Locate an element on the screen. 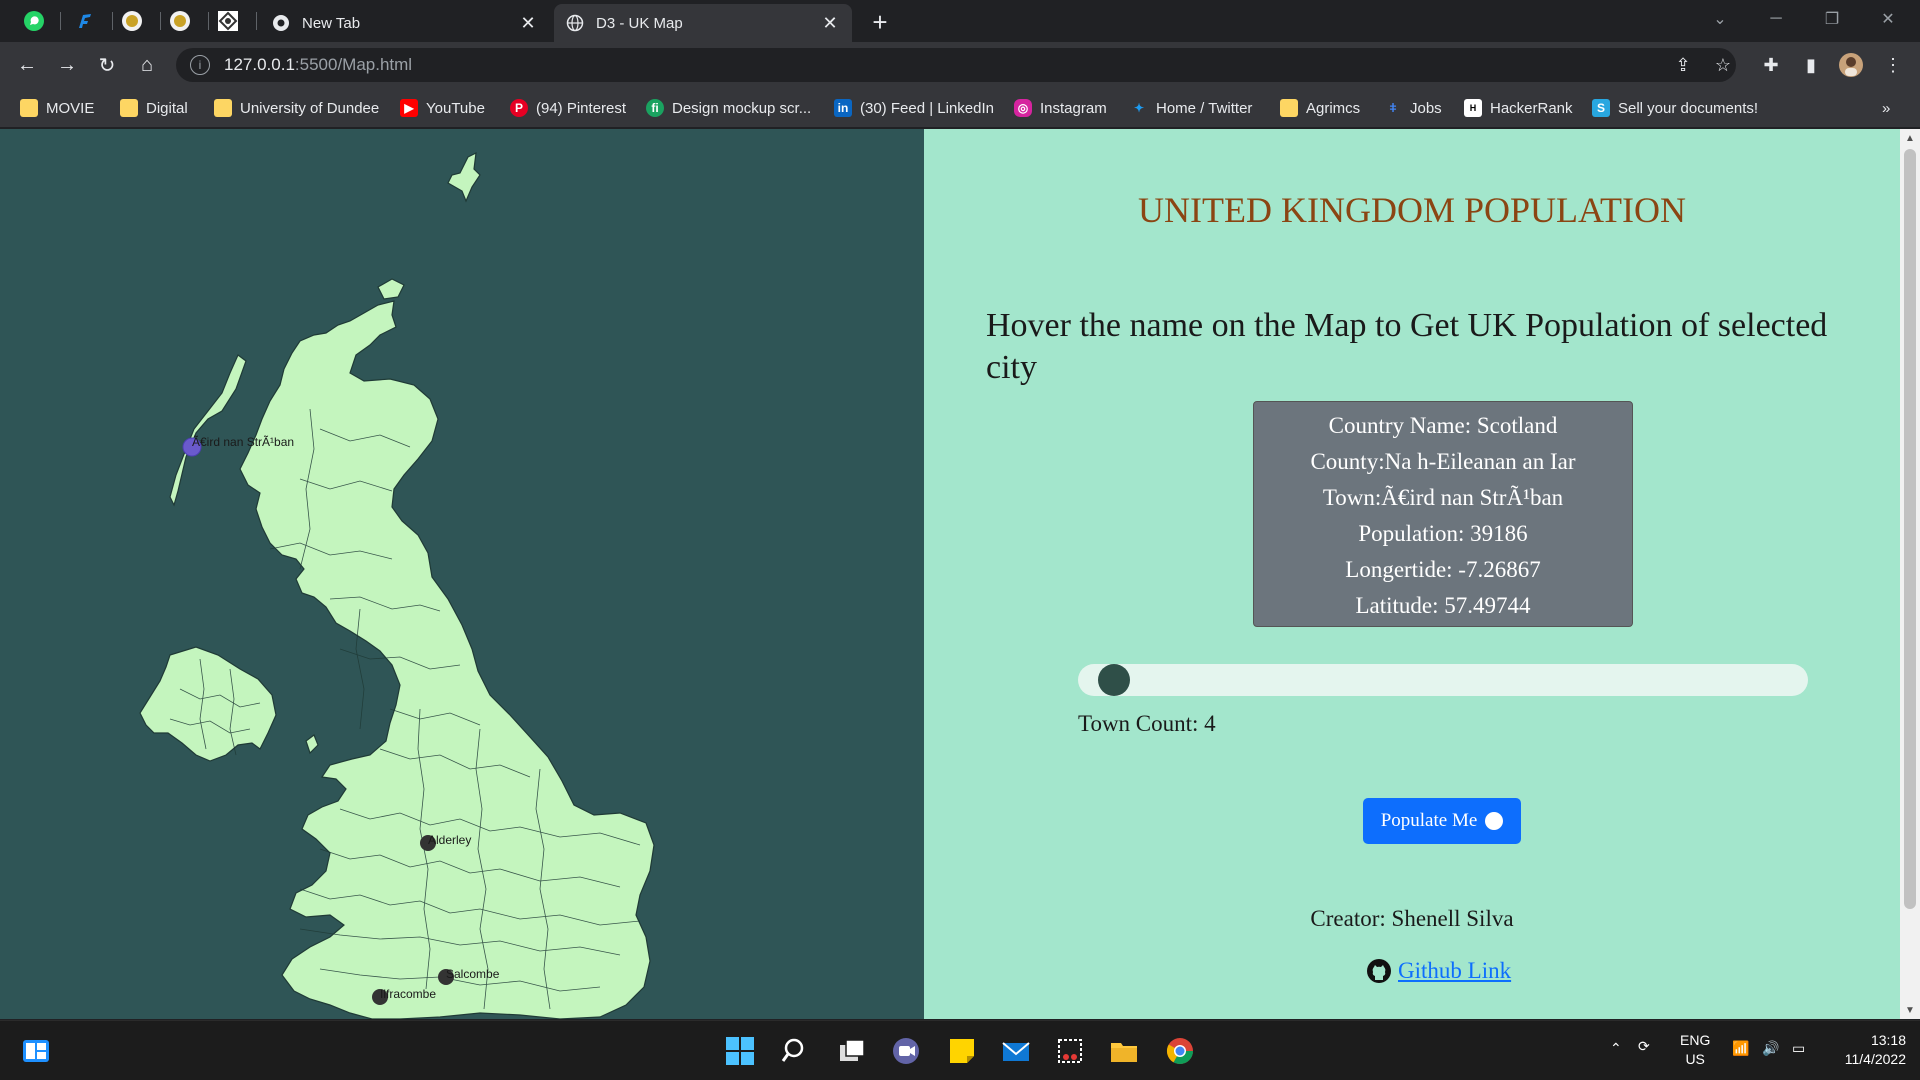 The height and width of the screenshot is (1080, 1920). tab-d3-uk-map: D3 - UK Map ✕ is located at coordinates (703, 23).